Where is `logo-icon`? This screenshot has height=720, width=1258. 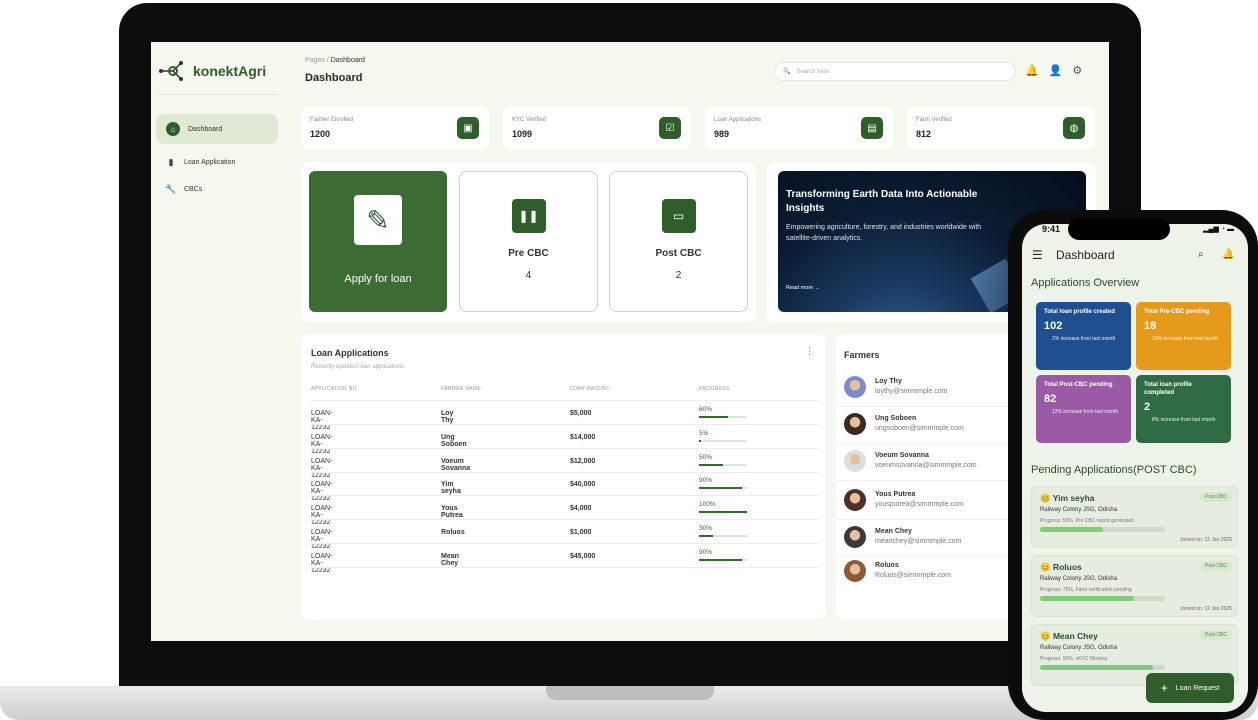 logo-icon is located at coordinates (171, 71).